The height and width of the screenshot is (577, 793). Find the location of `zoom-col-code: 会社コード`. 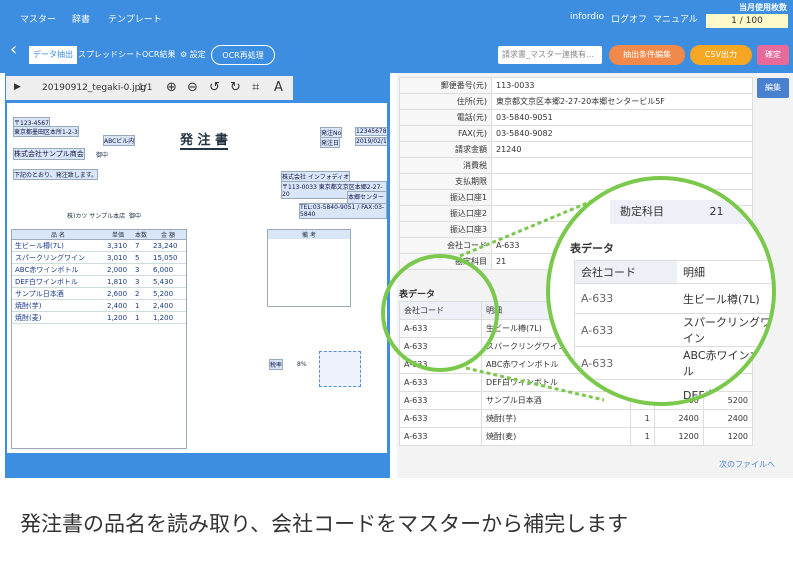

zoom-col-code: 会社コード is located at coordinates (626, 272).